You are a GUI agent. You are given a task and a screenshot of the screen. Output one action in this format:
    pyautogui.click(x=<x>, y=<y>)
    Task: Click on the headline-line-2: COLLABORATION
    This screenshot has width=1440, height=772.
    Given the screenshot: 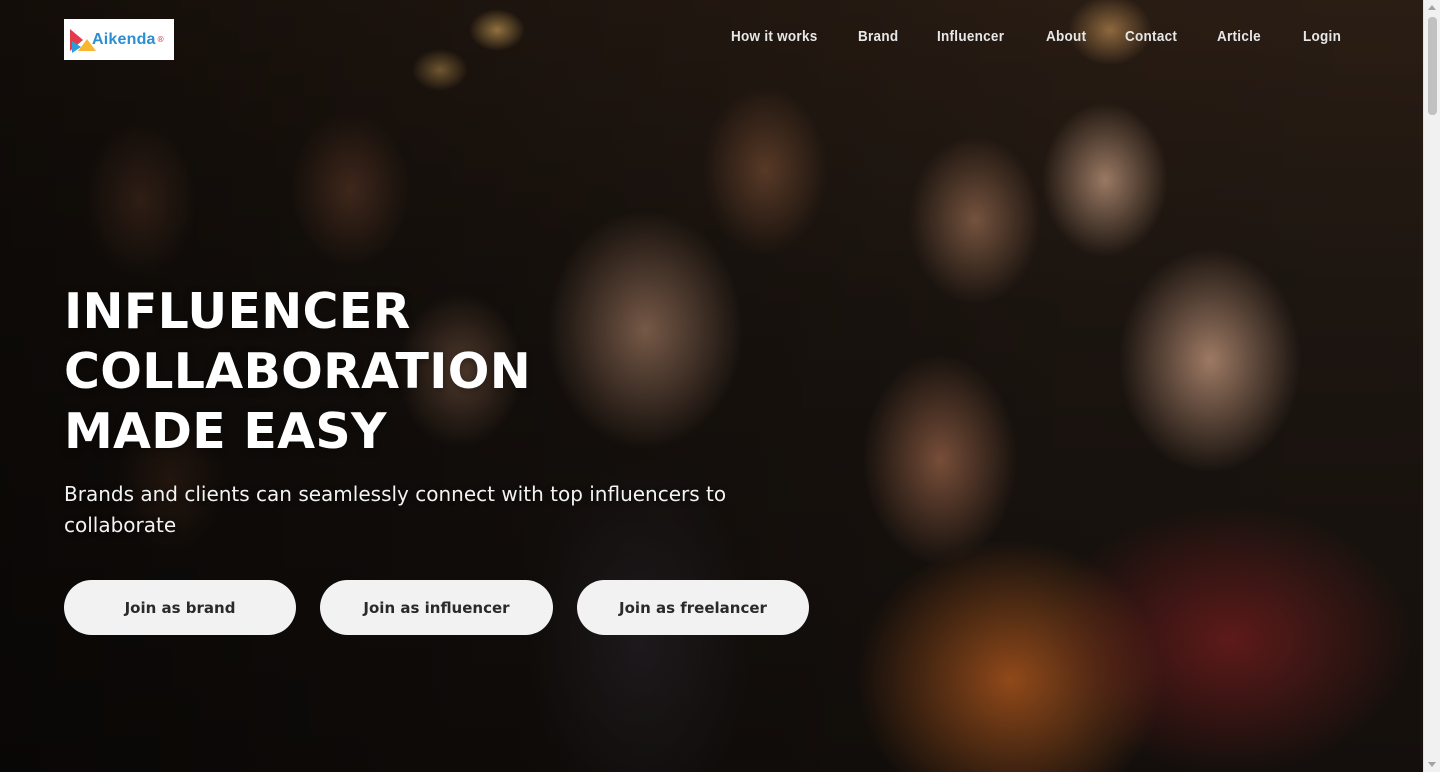 What is the action you would take?
    pyautogui.click(x=298, y=371)
    